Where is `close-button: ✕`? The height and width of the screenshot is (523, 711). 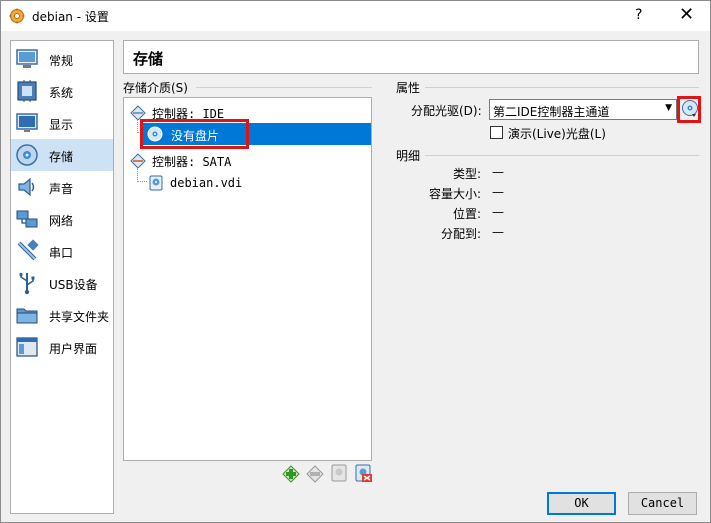
close-button: ✕ is located at coordinates (686, 14).